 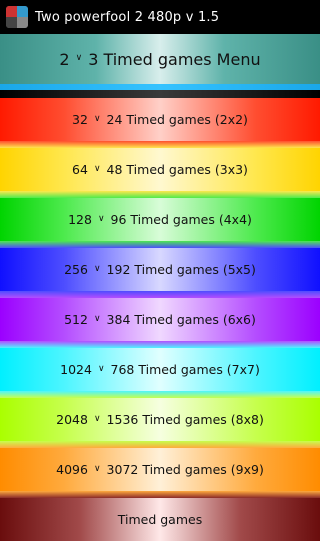 I want to click on menu-item-4x4: 128 ∨ 96 Timed games (4x4), so click(x=160, y=219).